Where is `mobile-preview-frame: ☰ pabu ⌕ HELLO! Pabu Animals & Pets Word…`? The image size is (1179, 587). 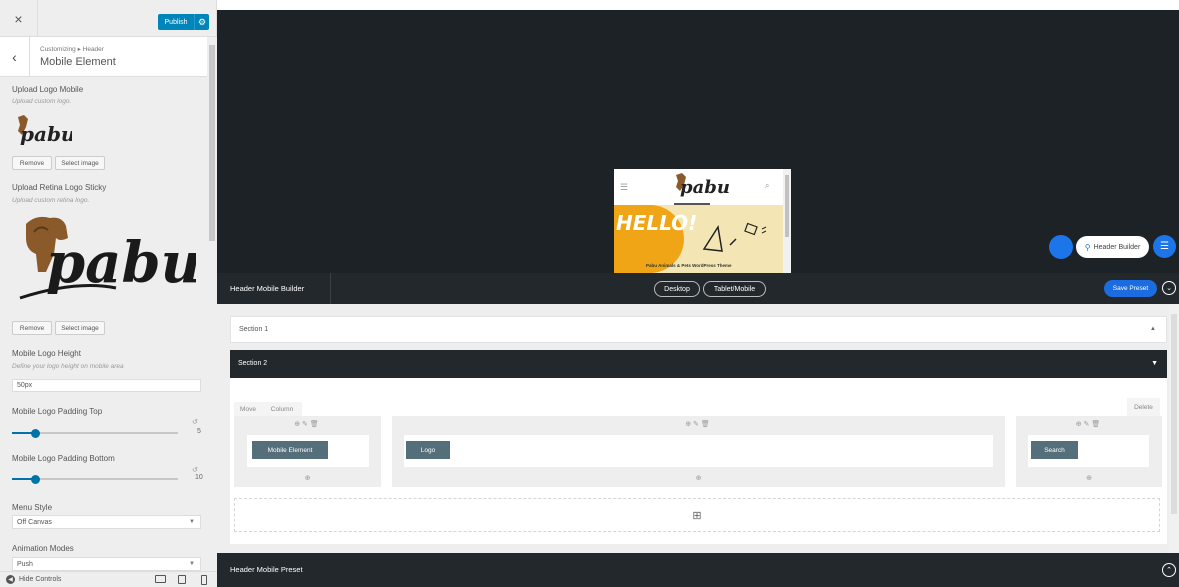
mobile-preview-frame: ☰ pabu ⌕ HELLO! Pabu Animals & Pets Word… is located at coordinates (702, 221).